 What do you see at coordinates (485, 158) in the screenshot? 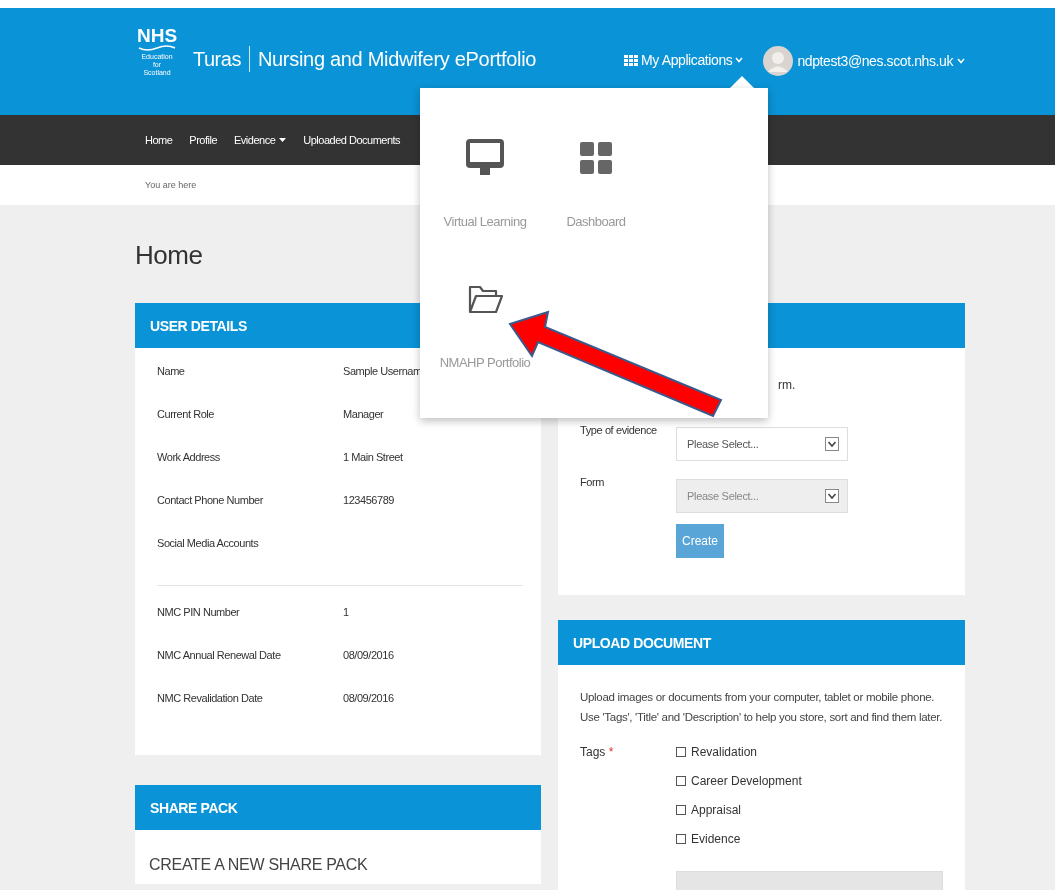
I see `monitor-icon` at bounding box center [485, 158].